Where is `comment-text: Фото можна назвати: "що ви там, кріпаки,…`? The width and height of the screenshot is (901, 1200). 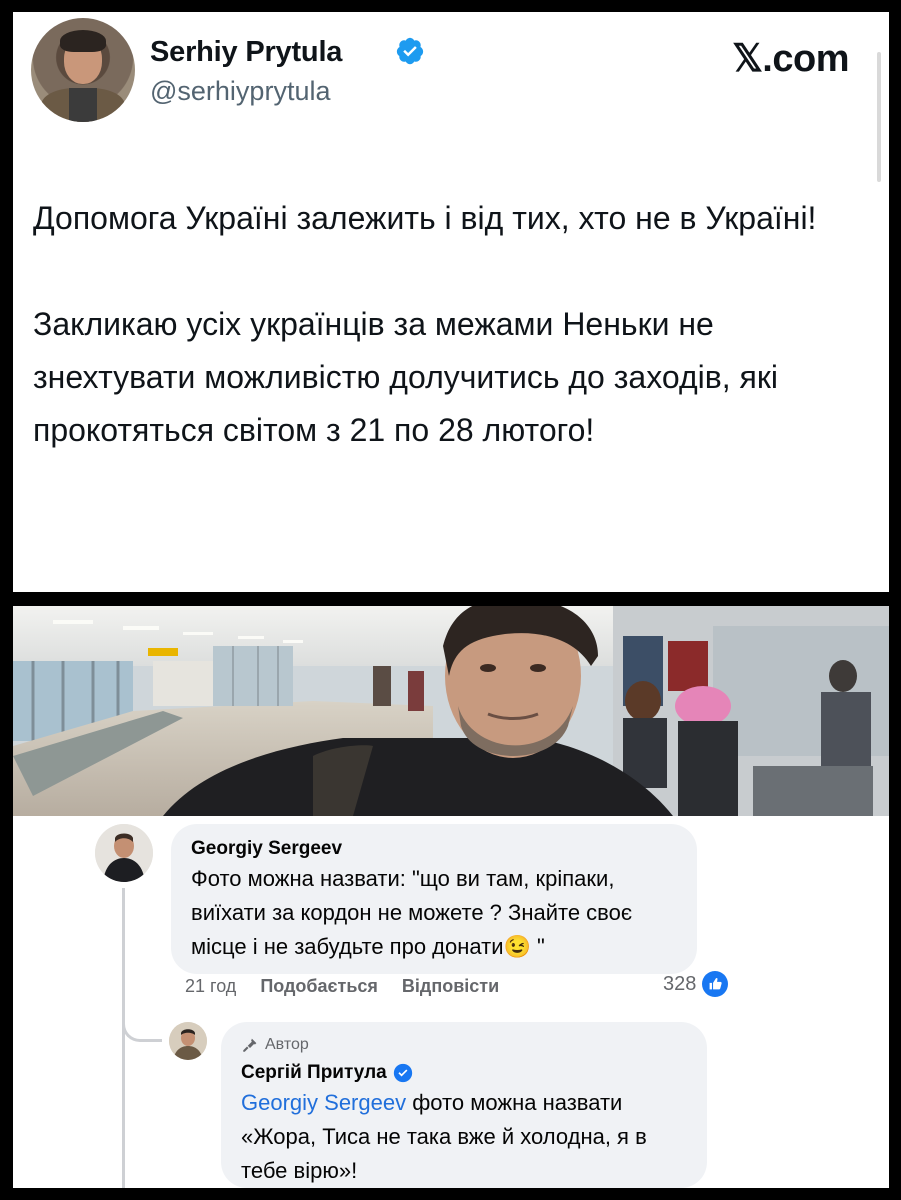
comment-text: Фото можна назвати: "що ви там, кріпаки,… is located at coordinates (412, 912).